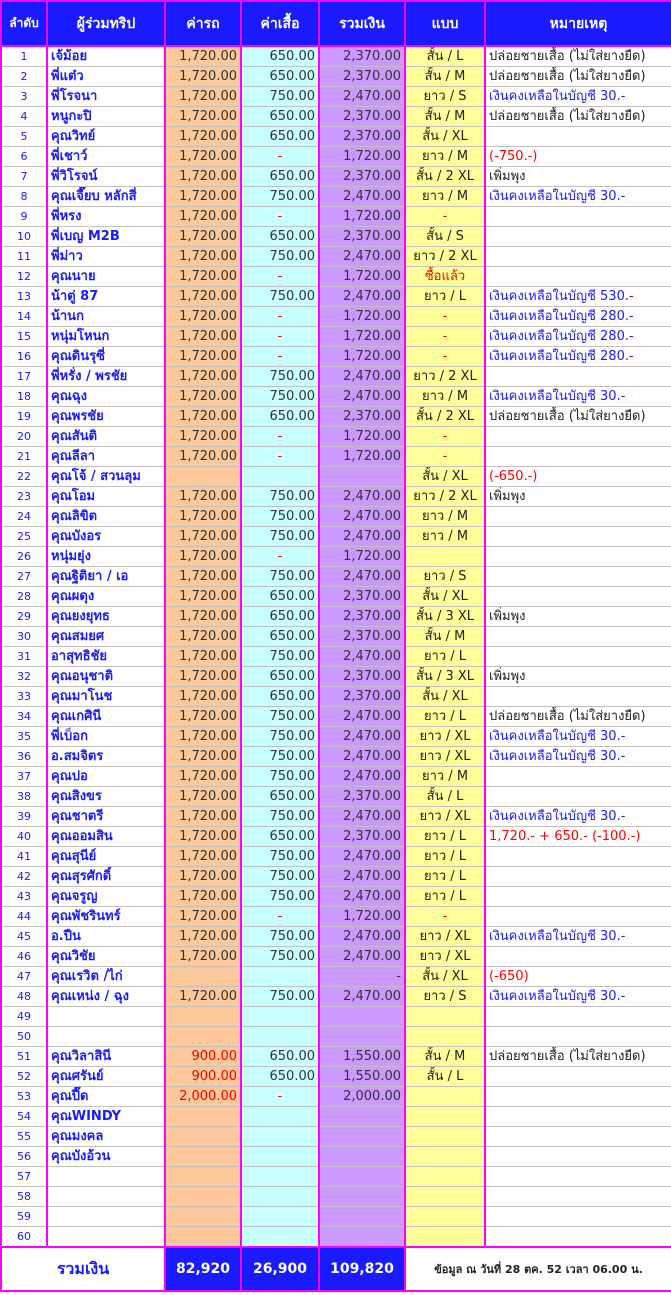 The image size is (671, 1295). Describe the element at coordinates (24, 1076) in the screenshot. I see `row-number: 52` at that location.